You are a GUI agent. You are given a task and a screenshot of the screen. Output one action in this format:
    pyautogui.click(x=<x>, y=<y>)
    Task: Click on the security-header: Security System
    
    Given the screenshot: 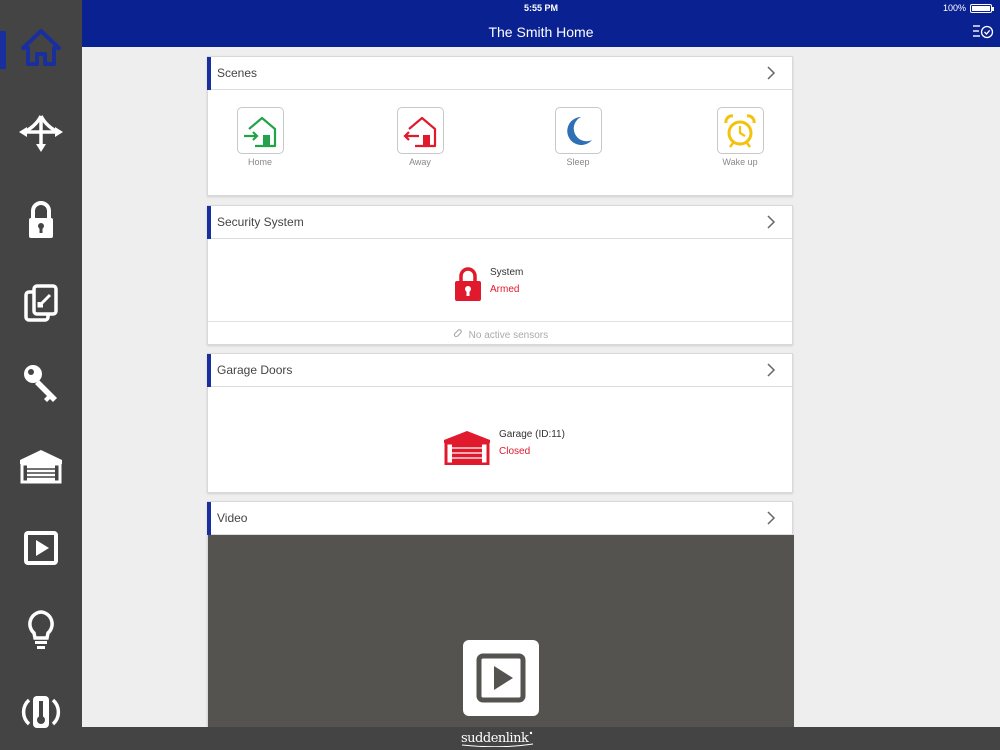 What is the action you would take?
    pyautogui.click(x=499, y=222)
    